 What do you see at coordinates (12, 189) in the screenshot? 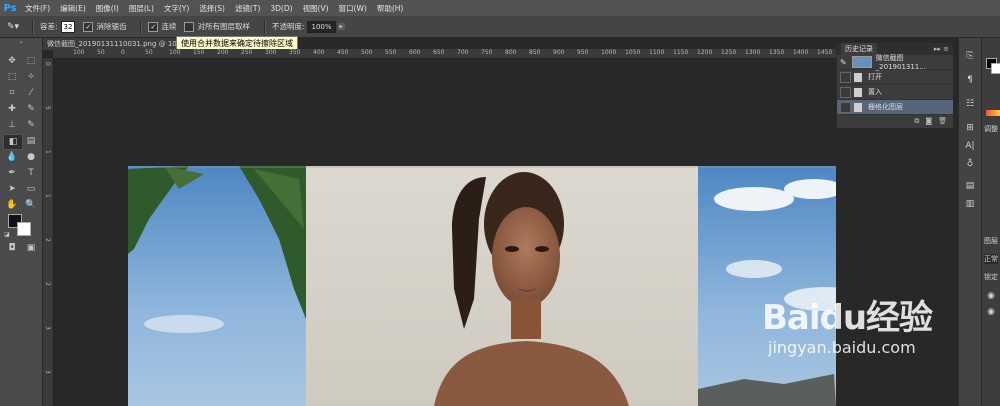
I see `path-selection-tool-icon: ➤` at bounding box center [12, 189].